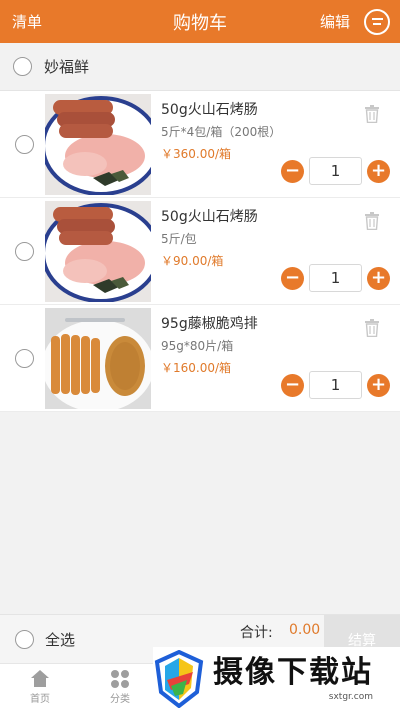 This screenshot has width=400, height=711. Describe the element at coordinates (305, 630) in the screenshot. I see `total-value: 0.00` at that location.